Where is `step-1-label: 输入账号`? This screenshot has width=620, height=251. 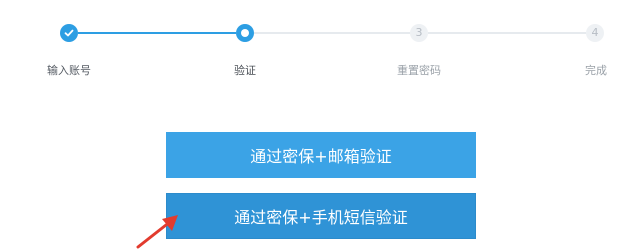 step-1-label: 输入账号 is located at coordinates (69, 70).